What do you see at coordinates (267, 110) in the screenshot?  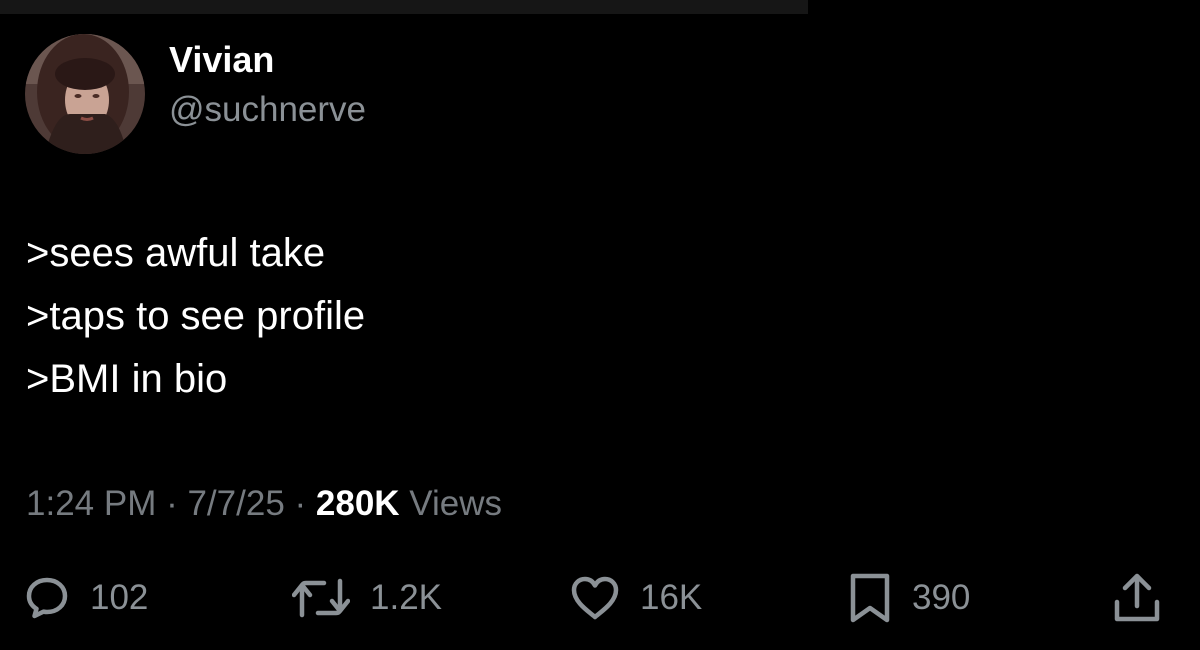 I see `username-handle: @suchnerve` at bounding box center [267, 110].